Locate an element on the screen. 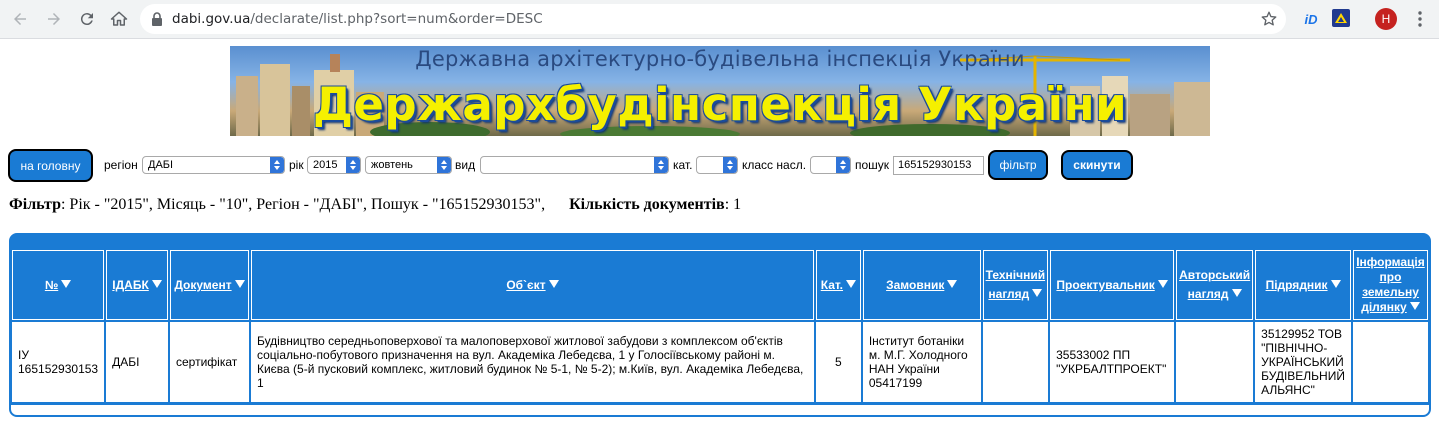 Image resolution: width=1439 pixels, height=441 pixels. category-label: кат. is located at coordinates (683, 165).